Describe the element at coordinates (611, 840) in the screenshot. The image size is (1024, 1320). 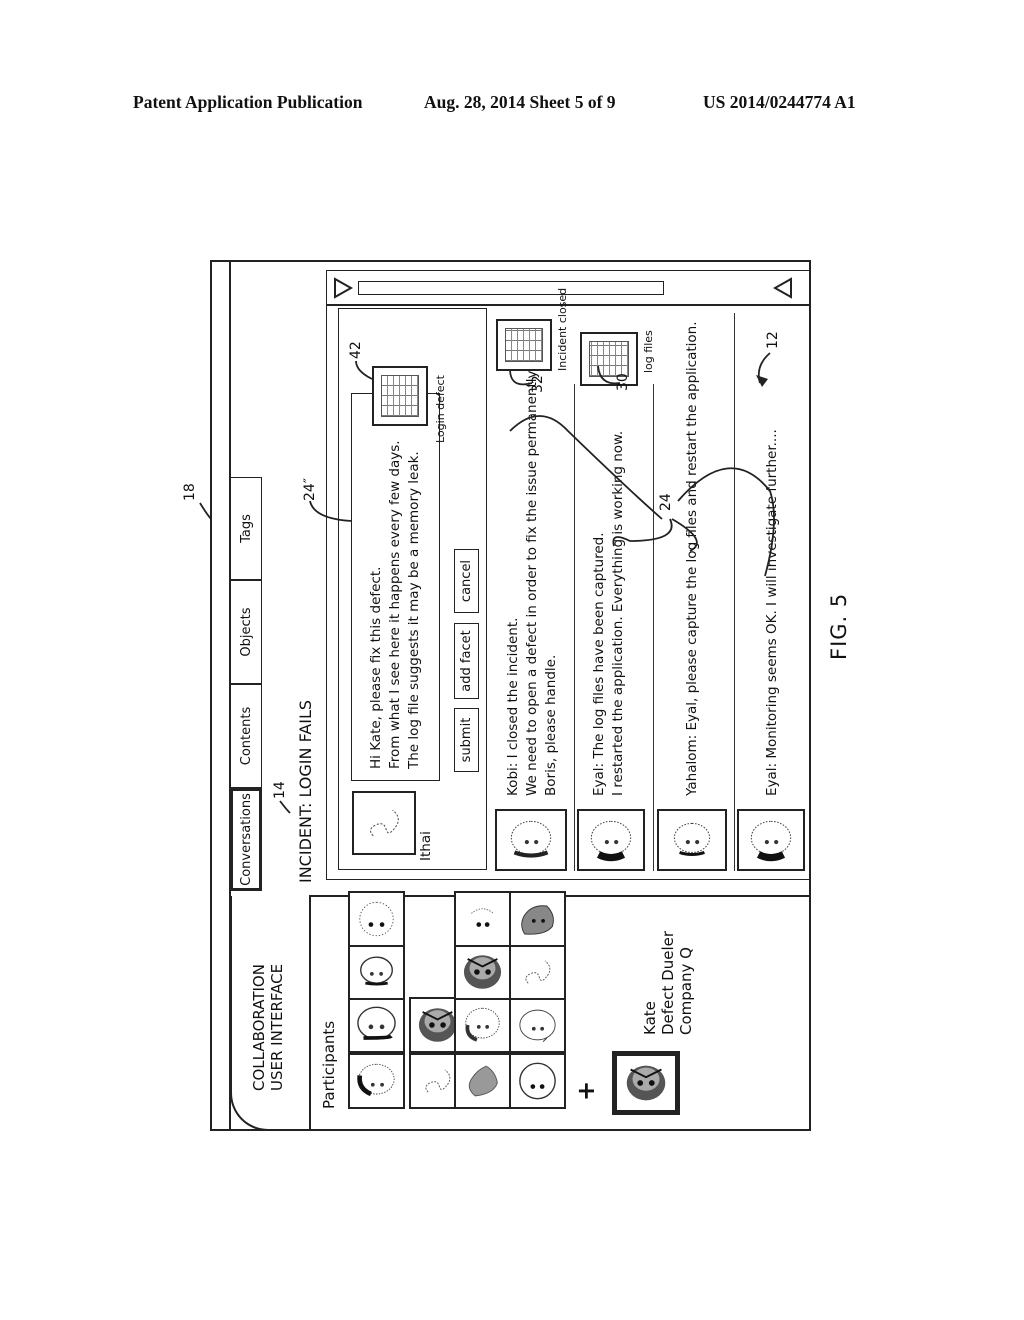
I see `message-2-avatar` at that location.